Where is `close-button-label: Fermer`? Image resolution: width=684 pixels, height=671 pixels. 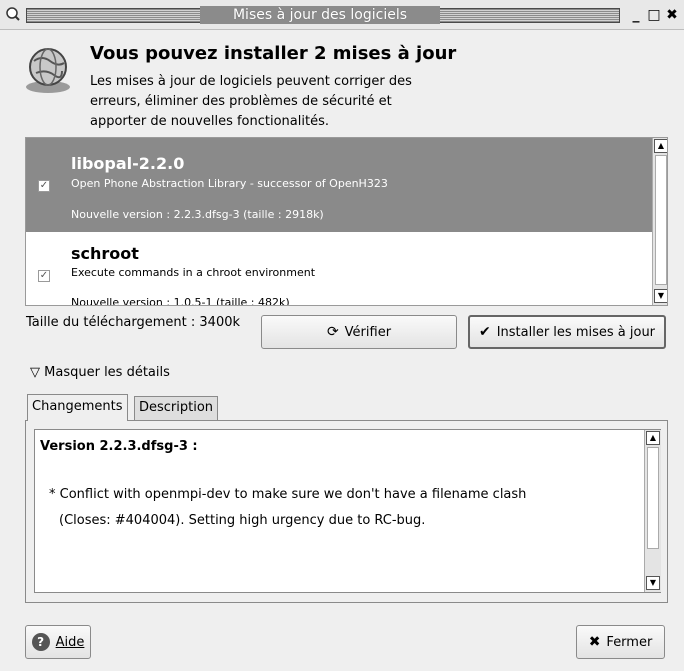
close-button-label: Fermer is located at coordinates (629, 642).